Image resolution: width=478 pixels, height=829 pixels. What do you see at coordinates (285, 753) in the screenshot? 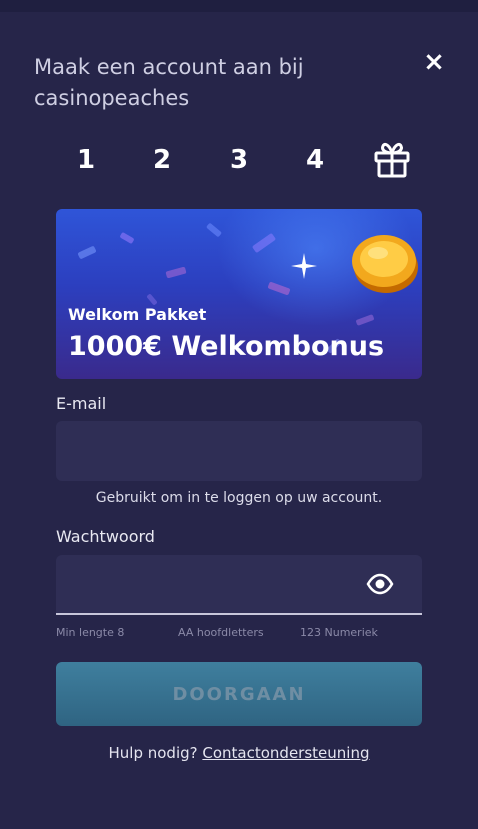
I see `contact-support-link: Contactondersteuning` at bounding box center [285, 753].